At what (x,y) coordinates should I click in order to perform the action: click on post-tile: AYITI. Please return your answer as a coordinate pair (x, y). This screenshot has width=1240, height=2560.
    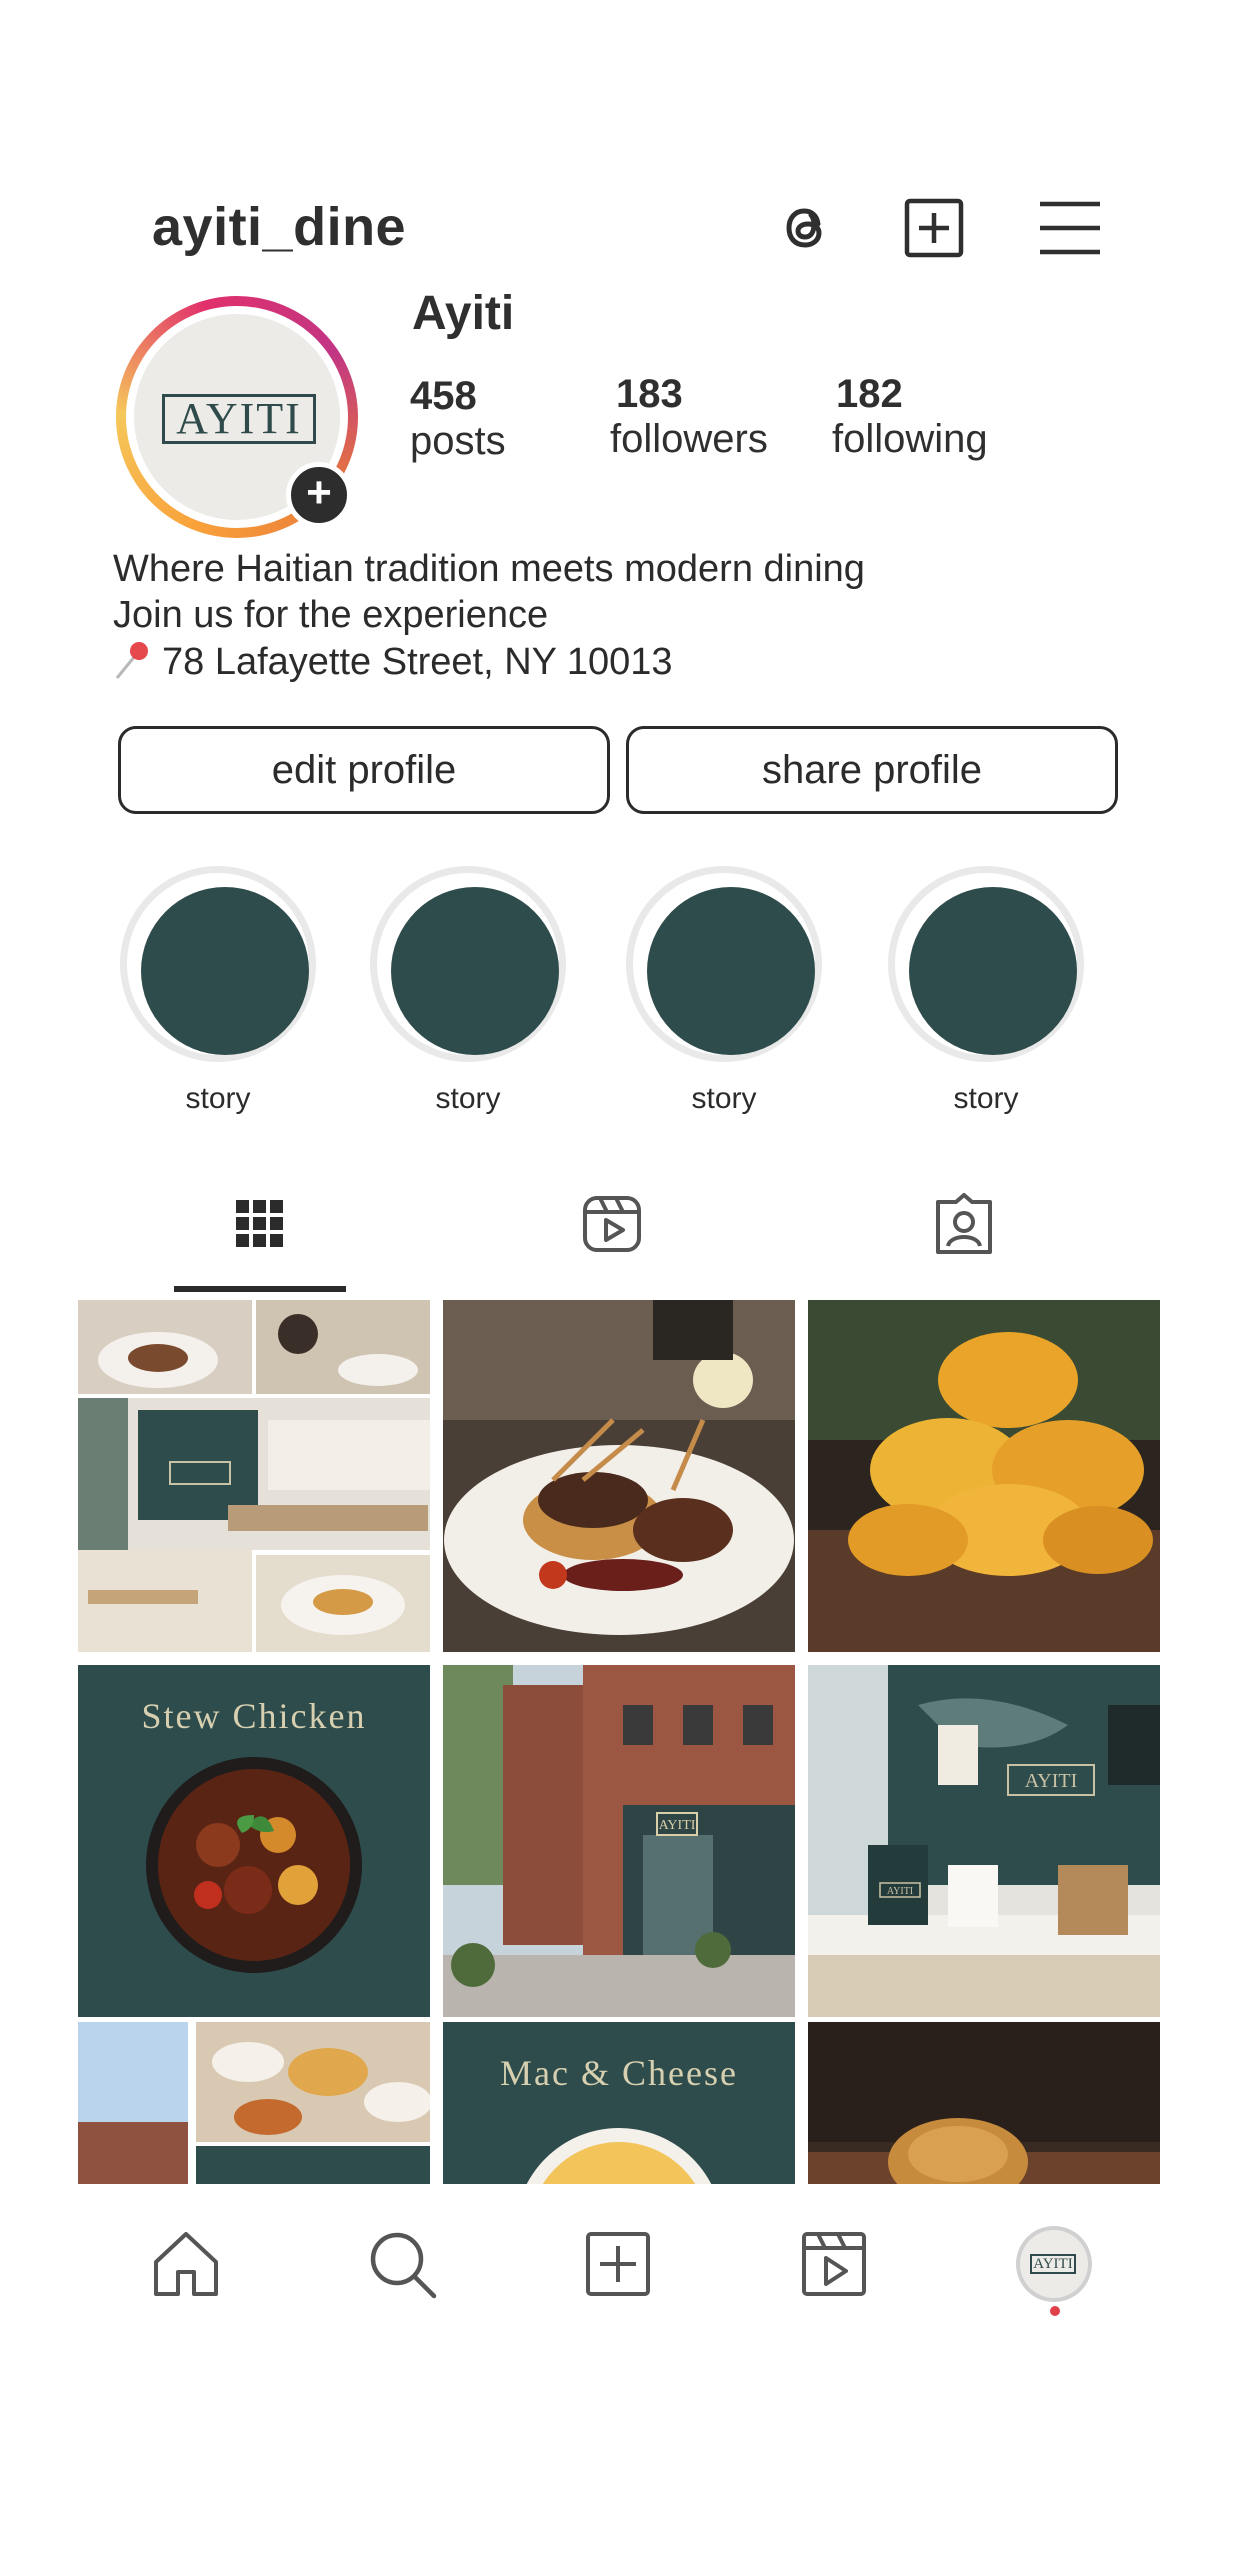
    Looking at the image, I should click on (619, 1841).